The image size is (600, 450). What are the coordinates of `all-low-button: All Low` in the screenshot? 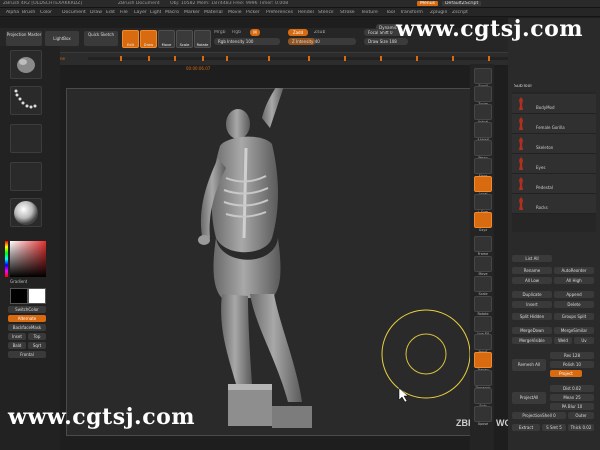 It's located at (532, 280).